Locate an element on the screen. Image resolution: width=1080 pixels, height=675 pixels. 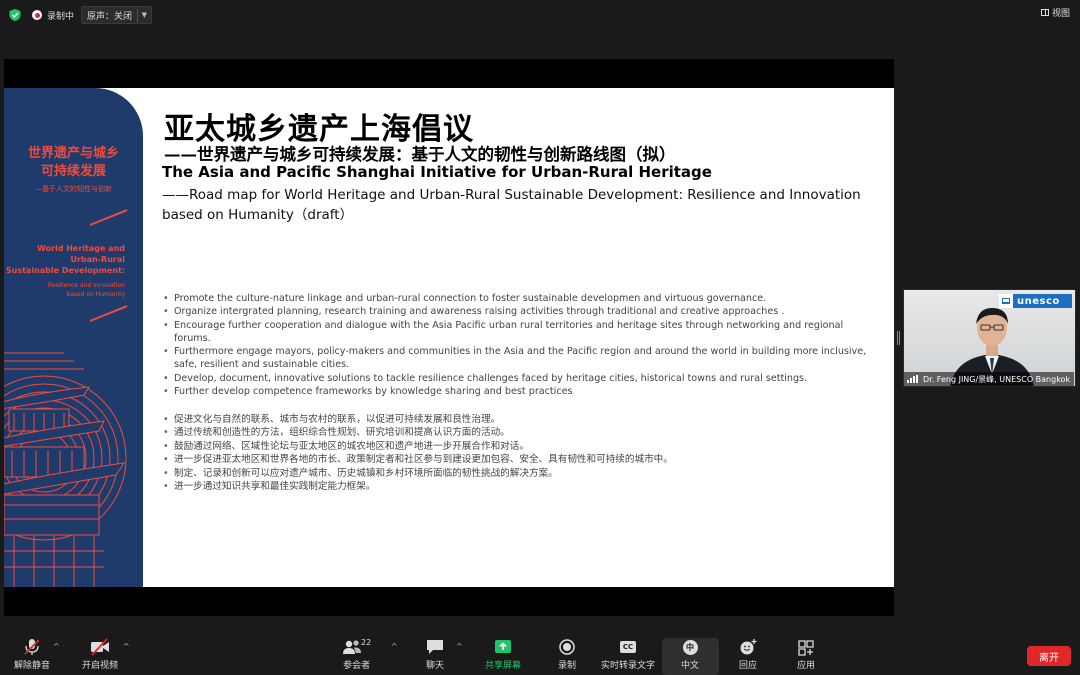
unmute-button: 解除静音 is located at coordinates (32, 656).